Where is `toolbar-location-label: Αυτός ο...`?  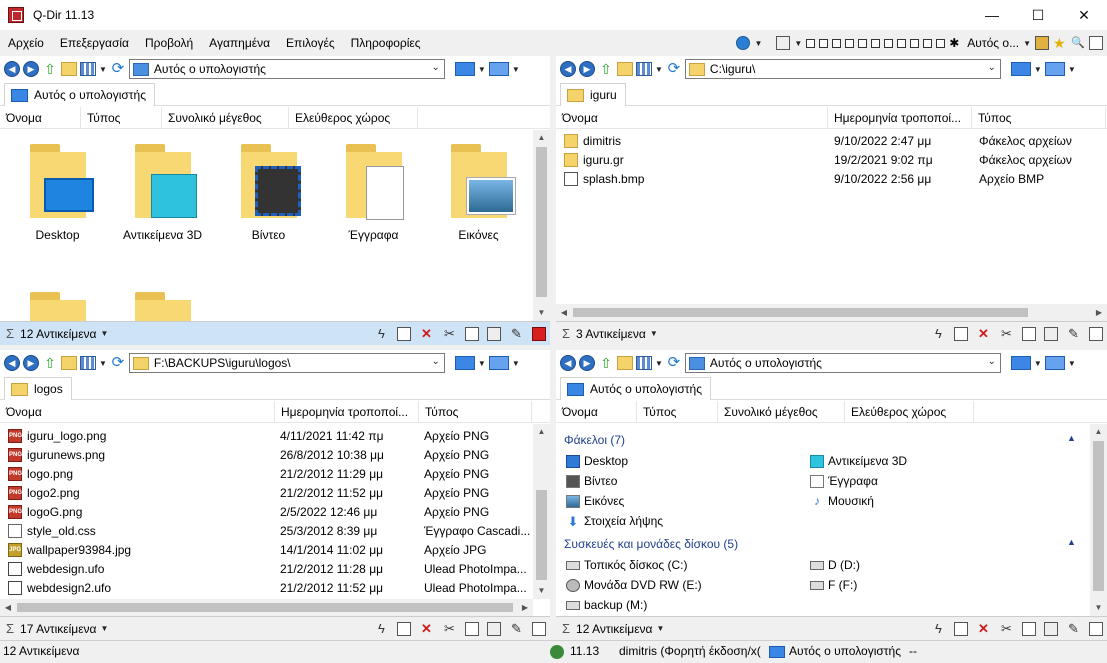 toolbar-location-label: Αυτός ο... is located at coordinates (993, 43).